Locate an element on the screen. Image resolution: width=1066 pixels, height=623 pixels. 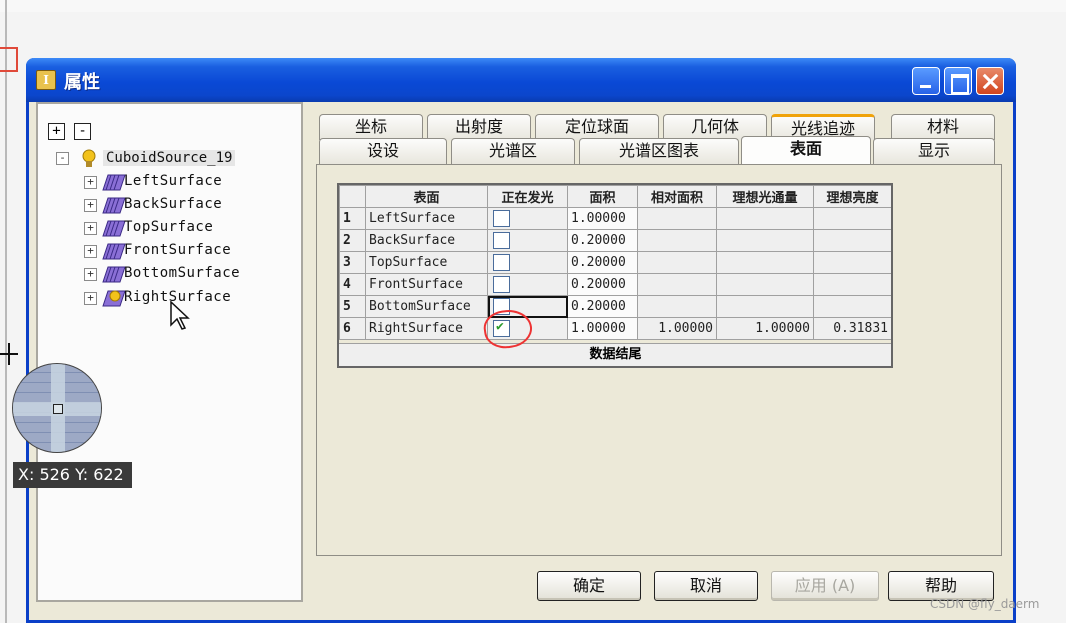
close-button is located at coordinates (990, 81).